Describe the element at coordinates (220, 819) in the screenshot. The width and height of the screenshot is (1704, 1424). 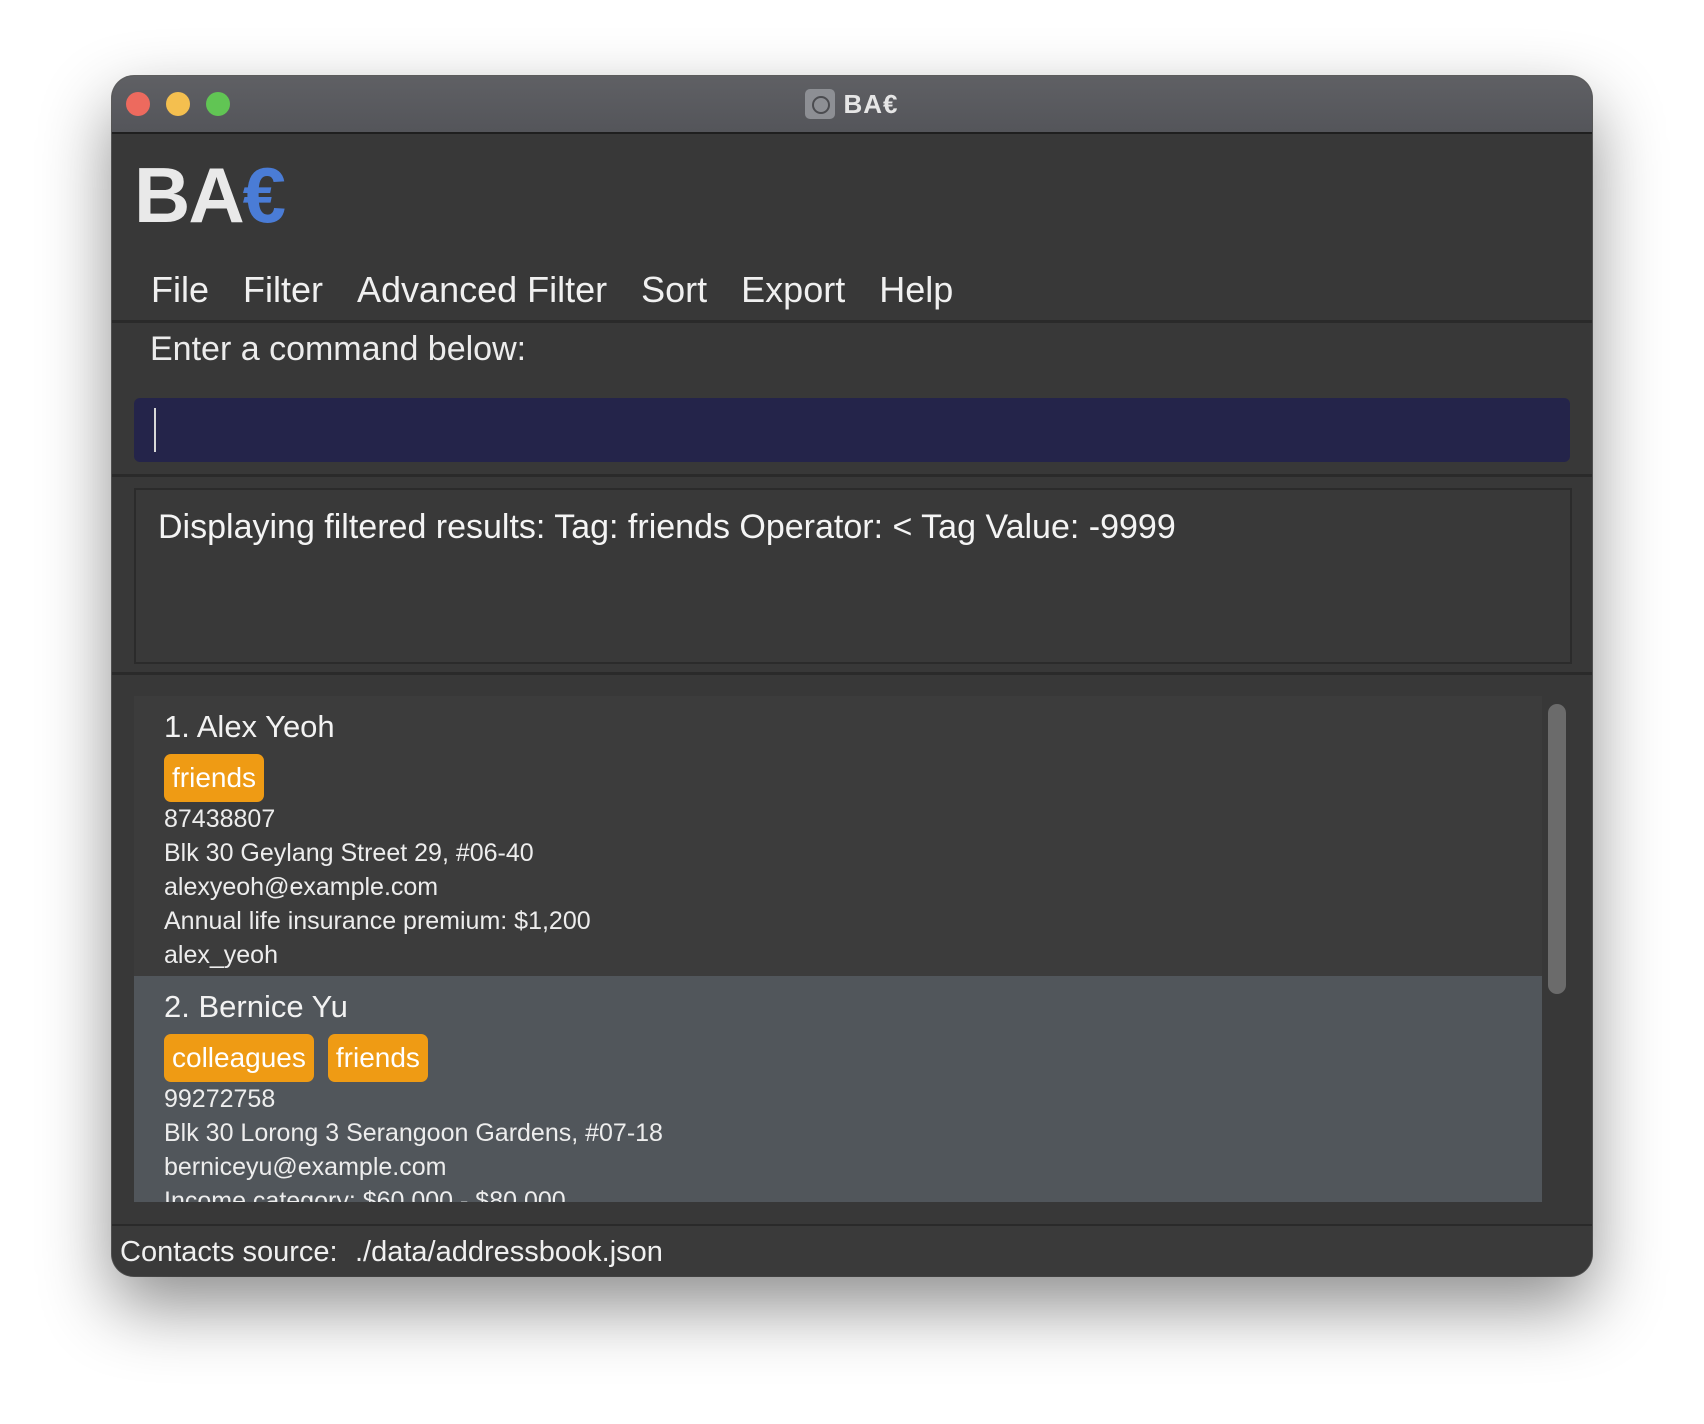
I see `person-phone: 87438807` at that location.